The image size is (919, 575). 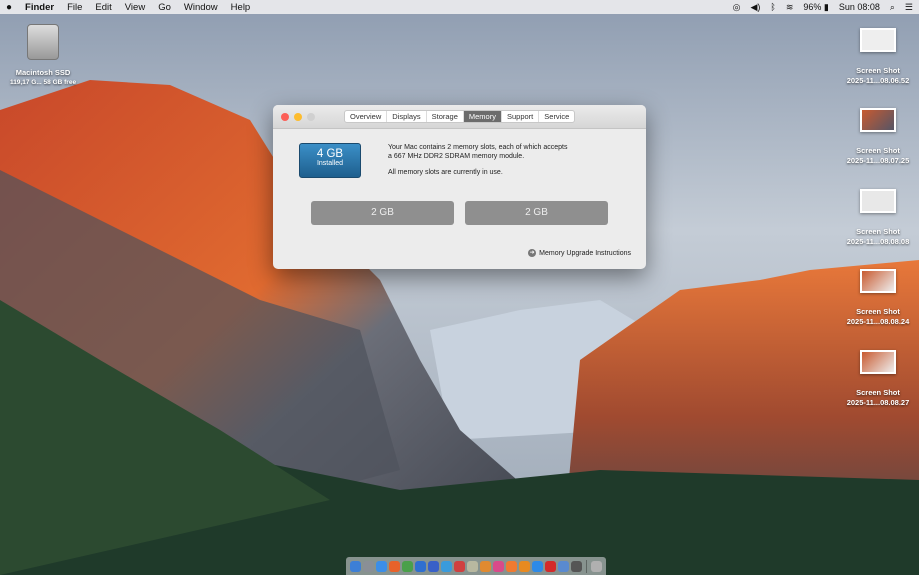 I want to click on desktop-screenshot-1: Screen Shot 2025-11...08.06.52, so click(x=876, y=57).